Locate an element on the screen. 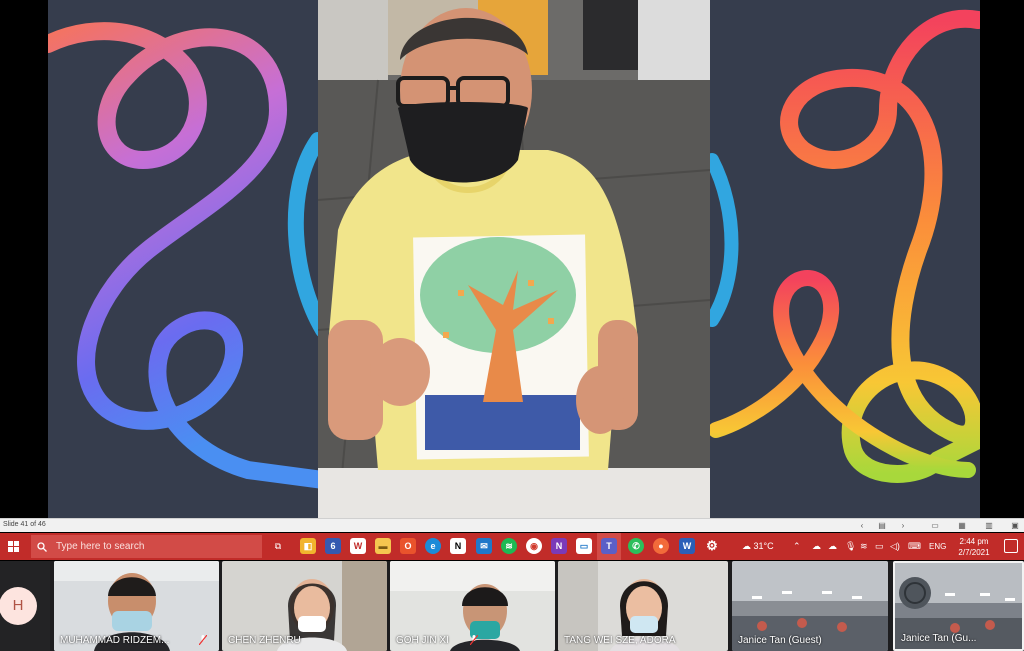  weather-temp: 31°C is located at coordinates (763, 546).